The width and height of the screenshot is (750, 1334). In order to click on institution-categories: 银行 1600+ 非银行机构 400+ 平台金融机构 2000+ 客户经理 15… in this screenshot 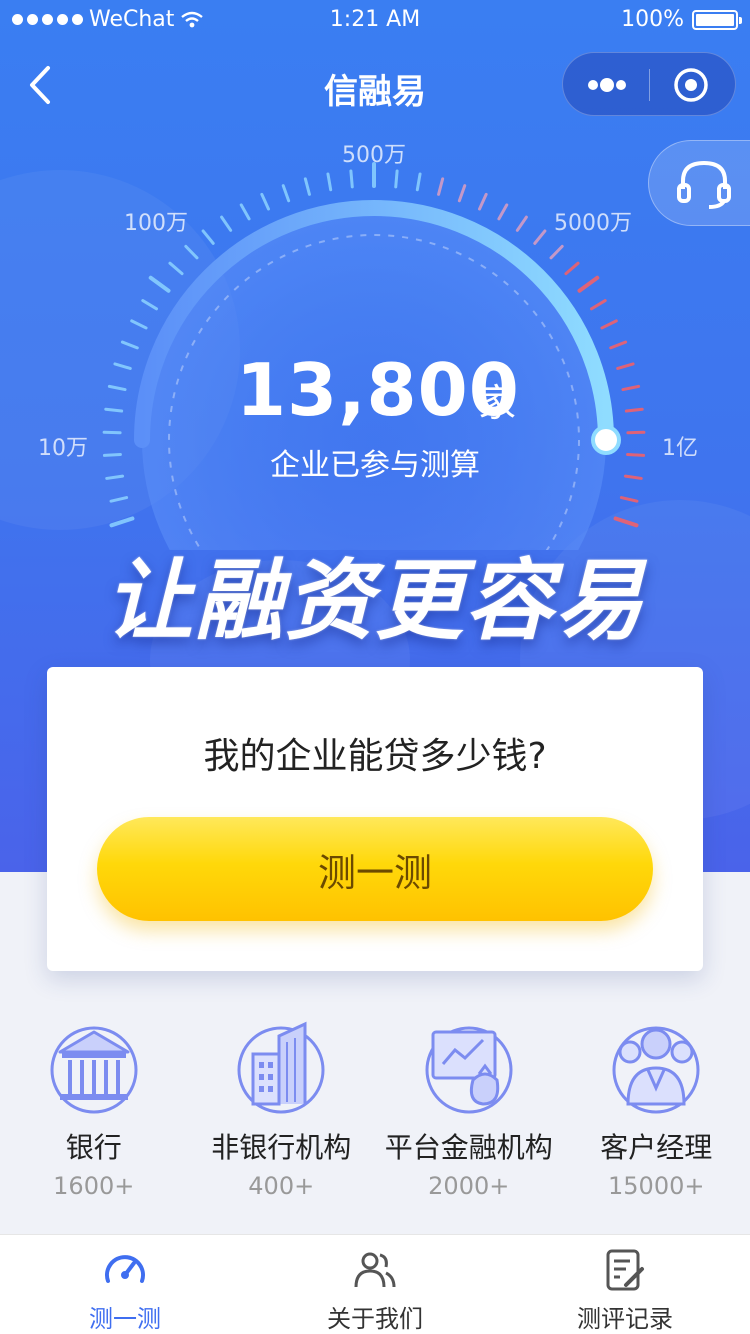, I will do `click(375, 1109)`.